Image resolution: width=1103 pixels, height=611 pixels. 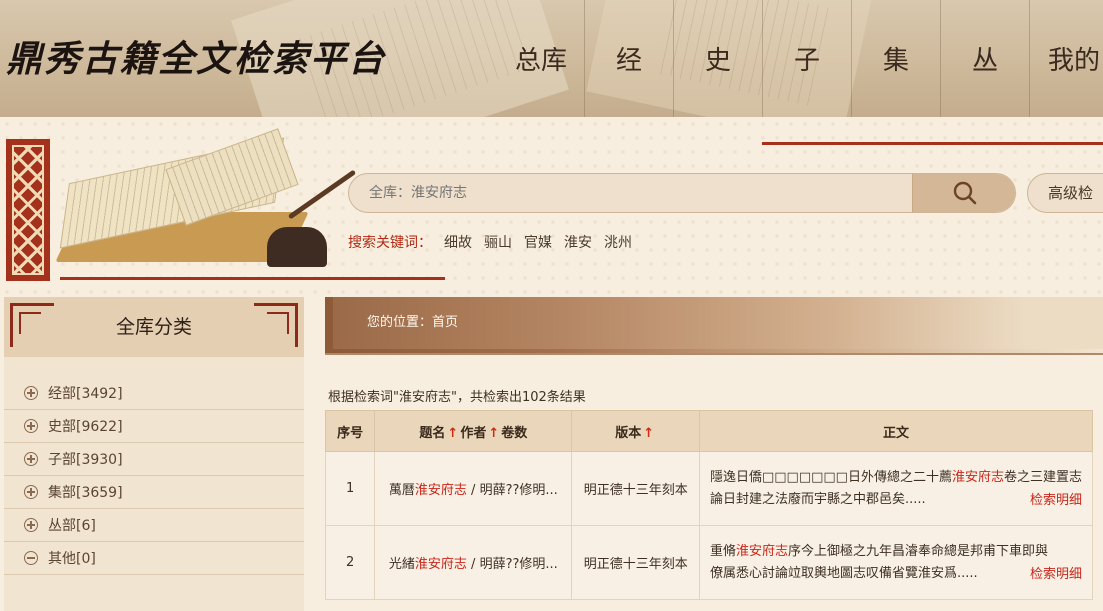 What do you see at coordinates (984, 58) in the screenshot?
I see `nav-item-cong: 丛` at bounding box center [984, 58].